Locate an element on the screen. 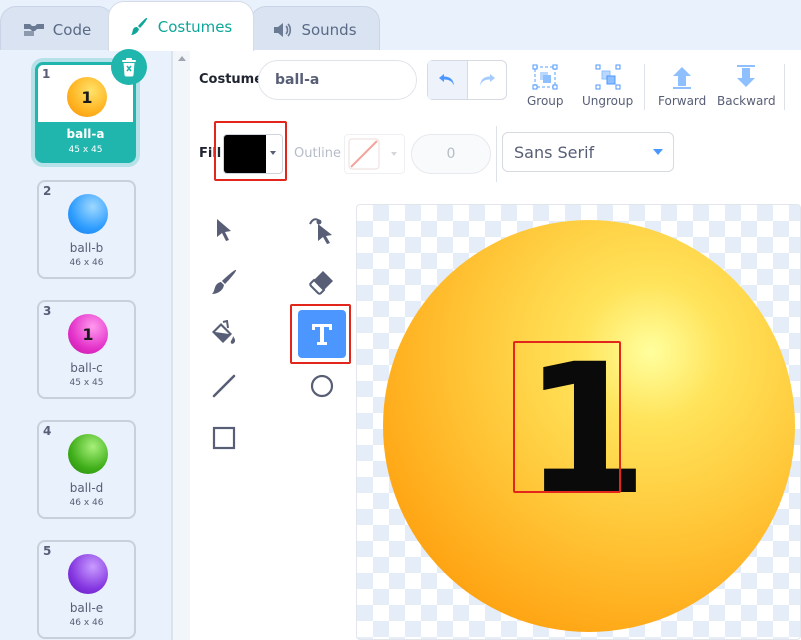 The width and height of the screenshot is (801, 640). text-tool is located at coordinates (322, 334).